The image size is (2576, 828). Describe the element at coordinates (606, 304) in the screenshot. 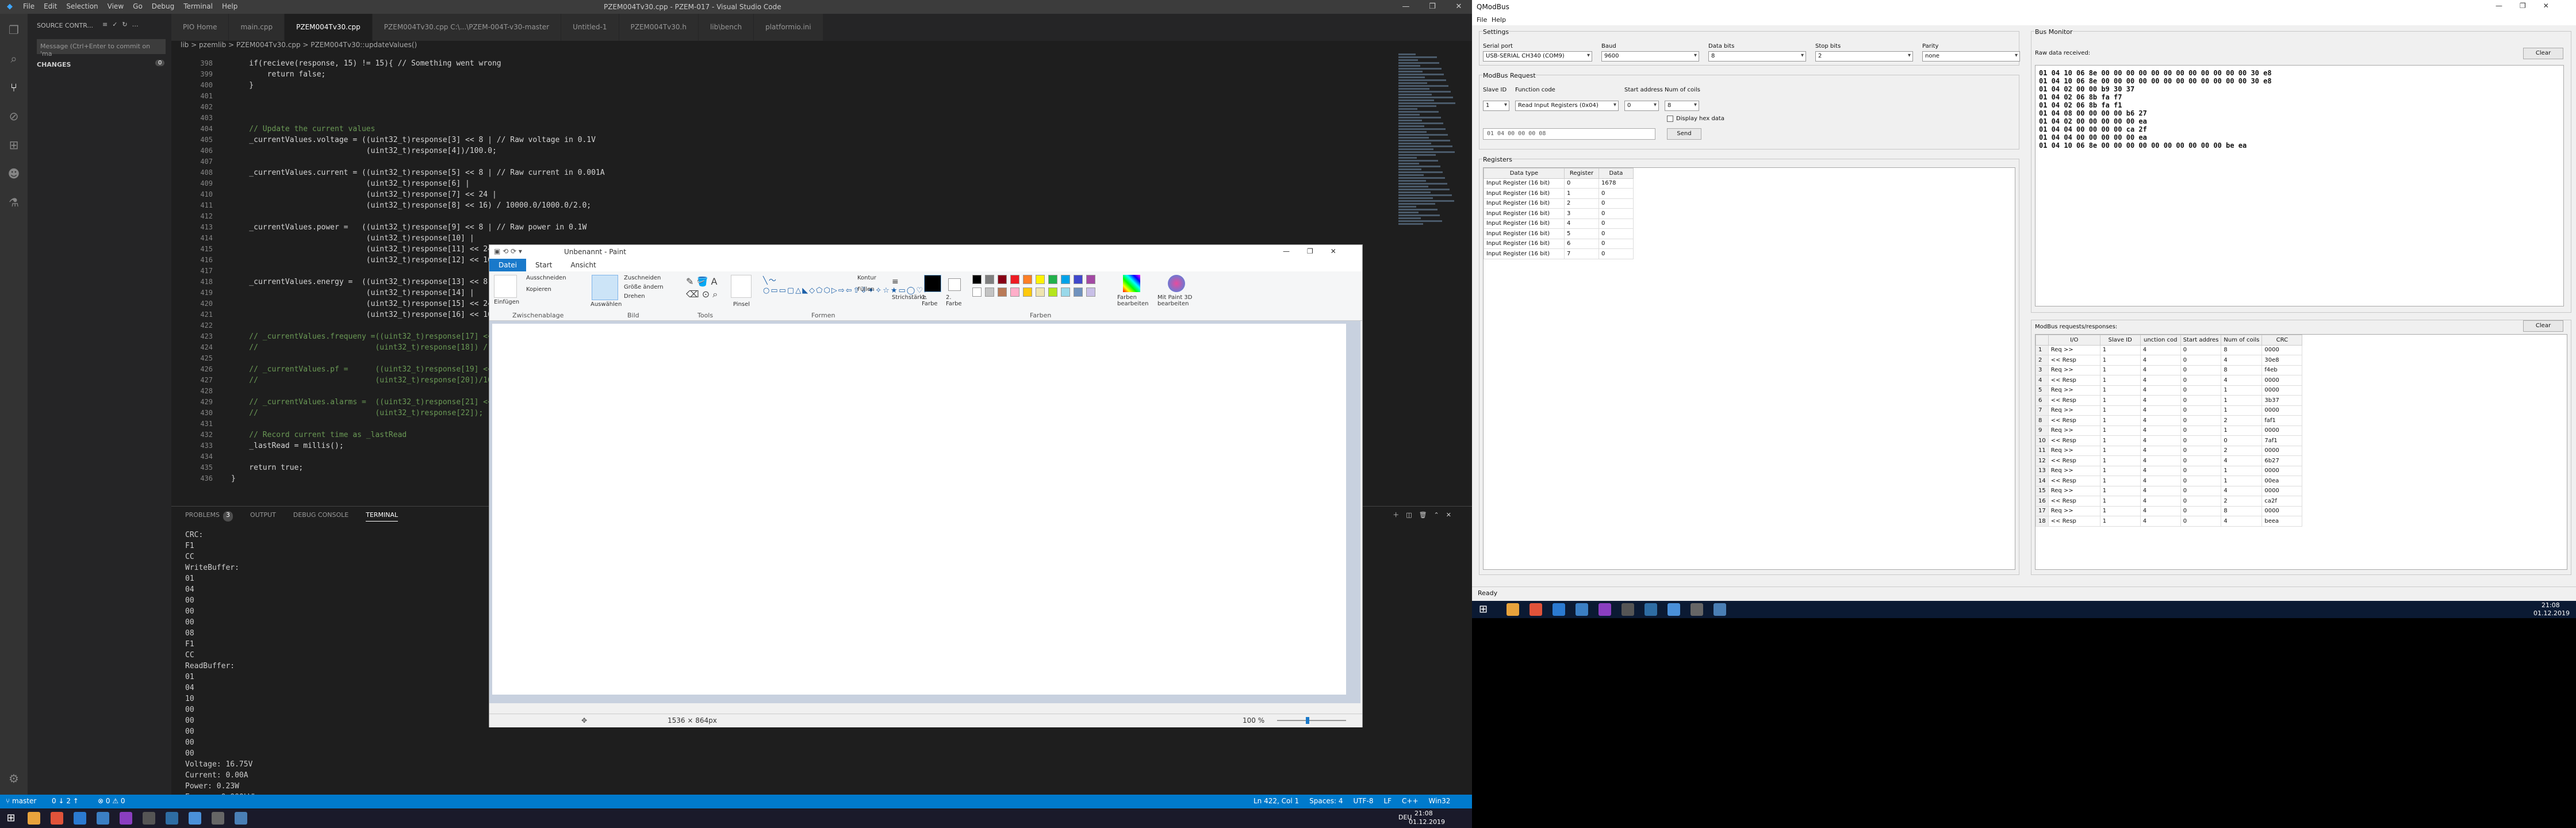

I see `select-label: Auswählen` at that location.